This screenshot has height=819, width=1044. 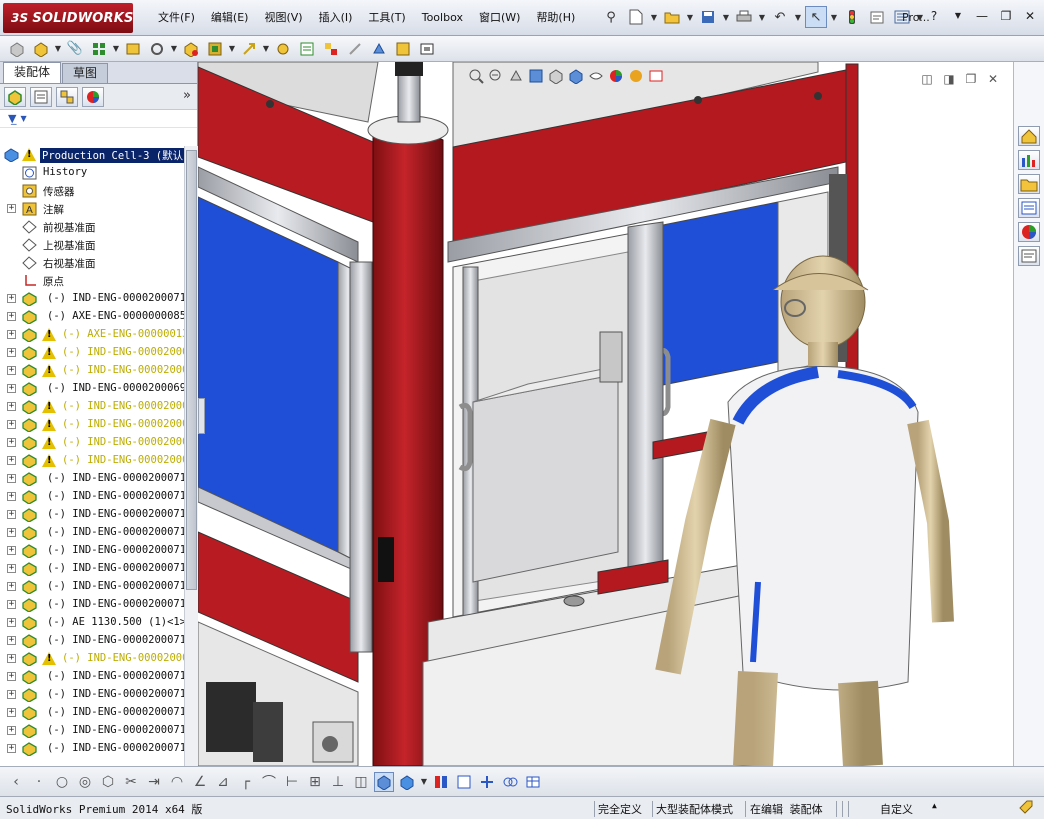 What do you see at coordinates (176, 18) in the screenshot?
I see `menu-file: 文件(F)` at bounding box center [176, 18].